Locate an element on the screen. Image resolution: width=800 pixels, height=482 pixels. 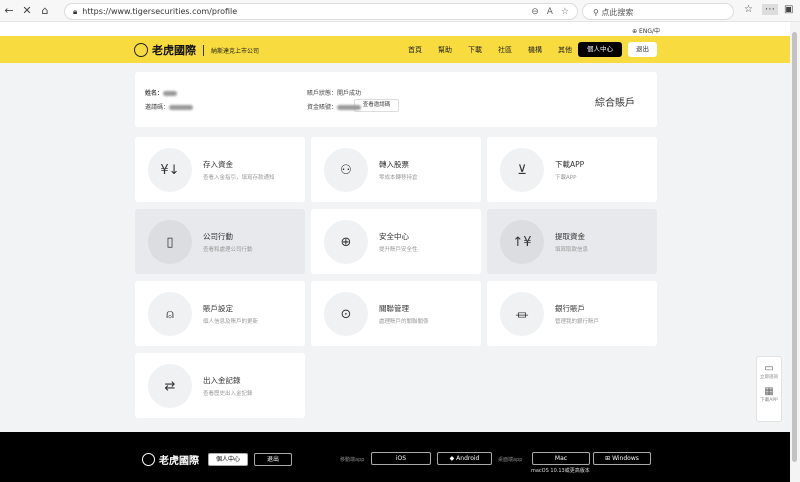
zoom-icon: ⊖ is located at coordinates (535, 12).